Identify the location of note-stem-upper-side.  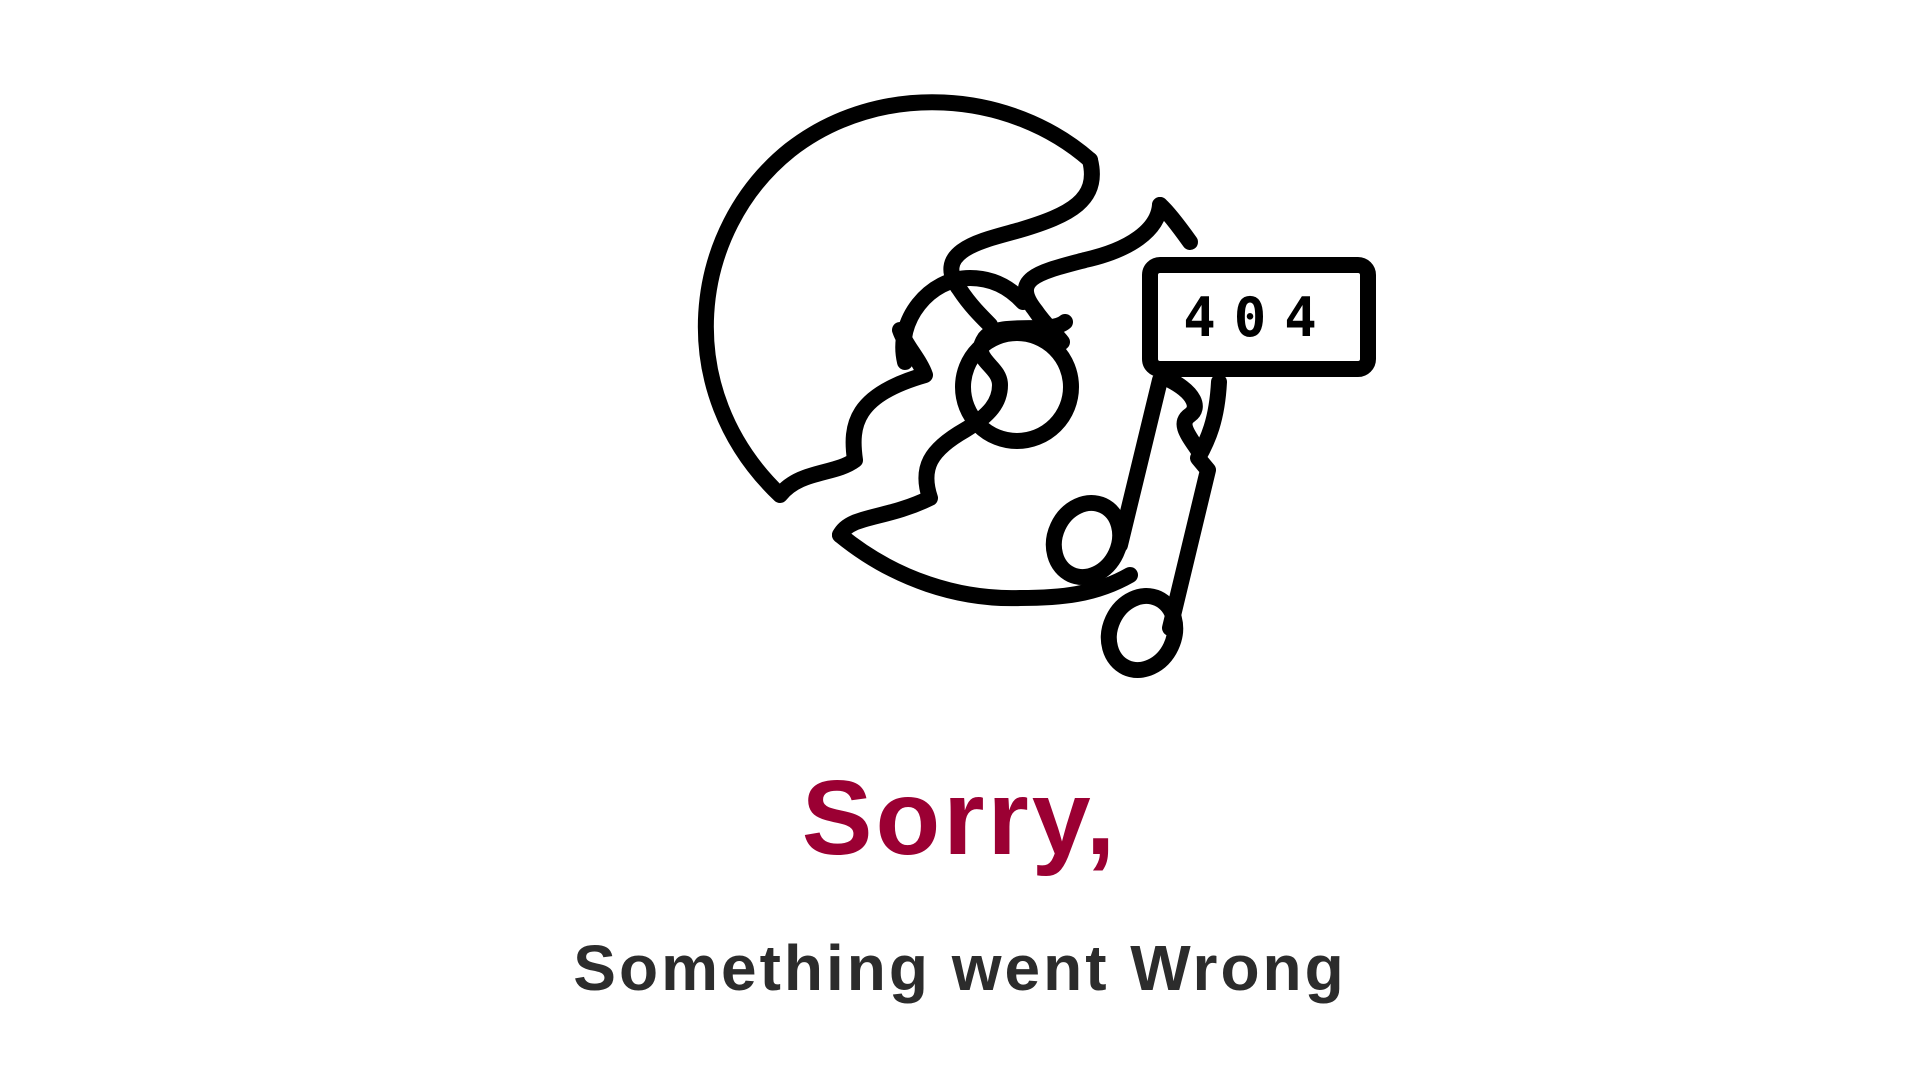
(1184, 415).